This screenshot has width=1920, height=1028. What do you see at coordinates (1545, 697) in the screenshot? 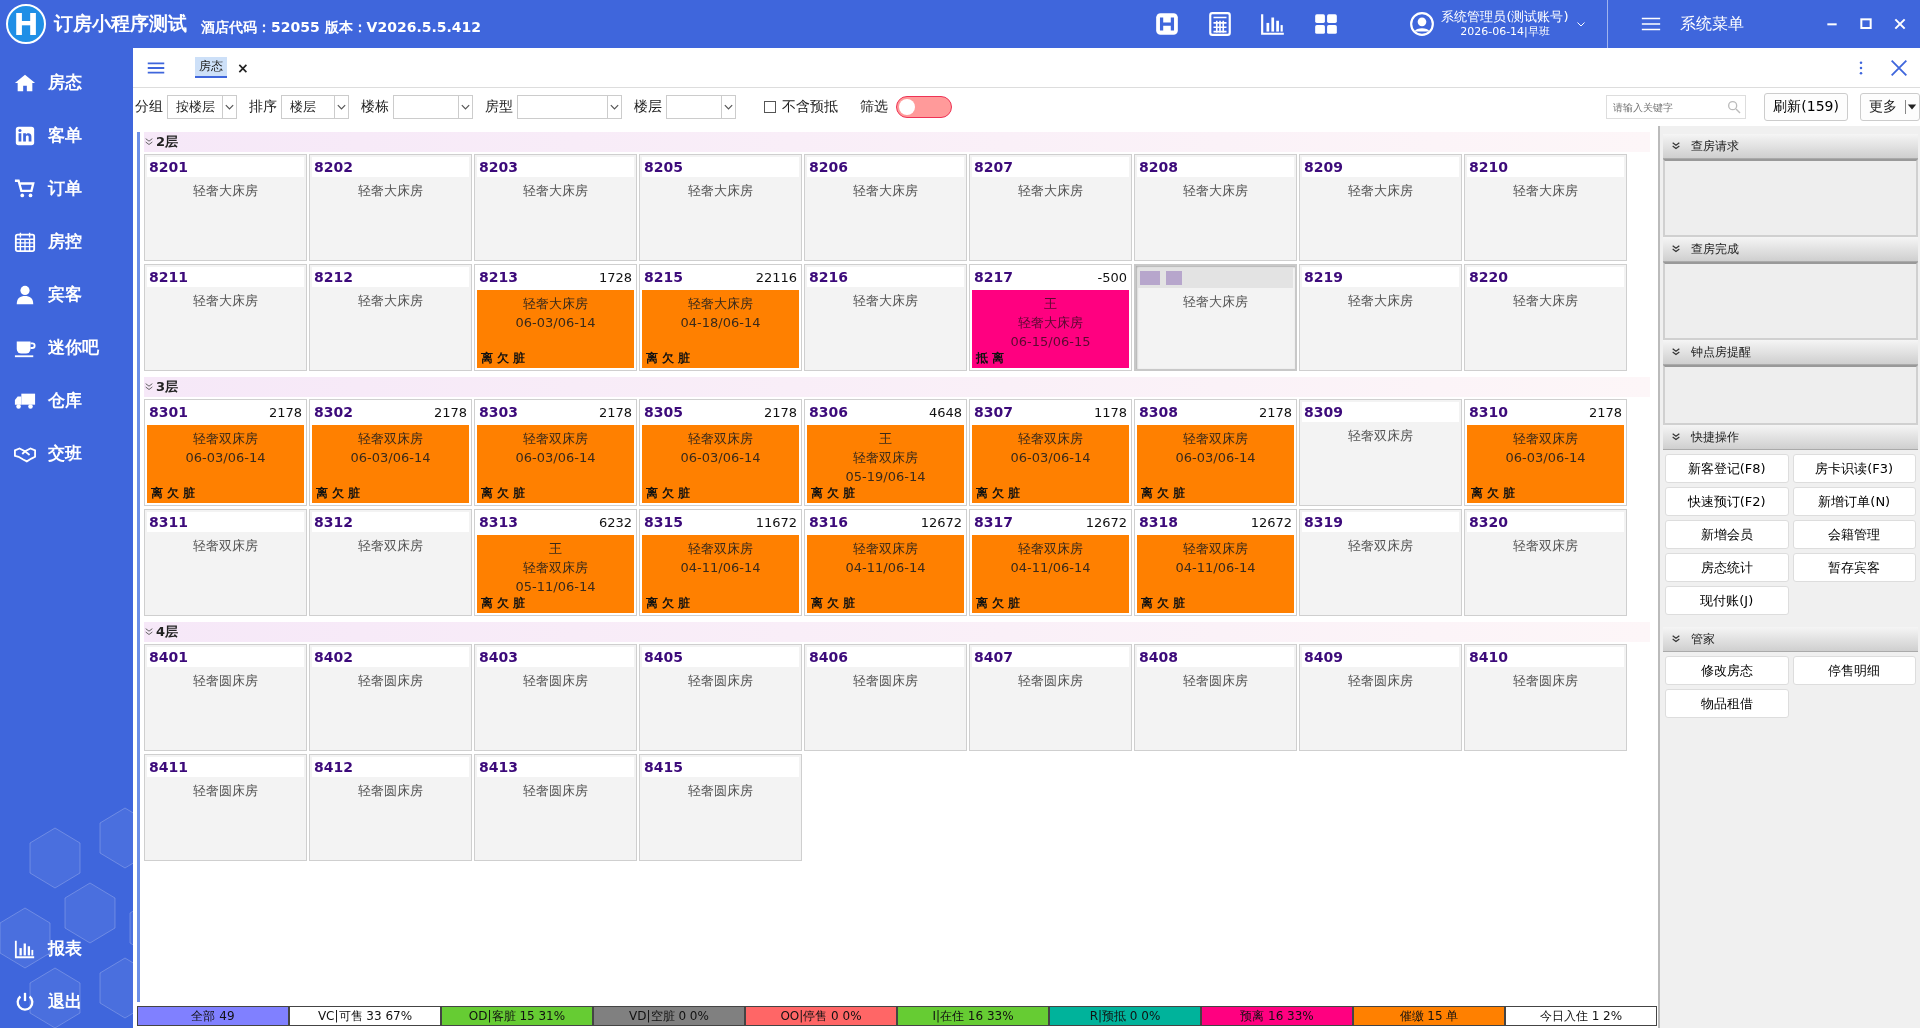
I see `room-card: 8410 轻奢圆床房` at bounding box center [1545, 697].